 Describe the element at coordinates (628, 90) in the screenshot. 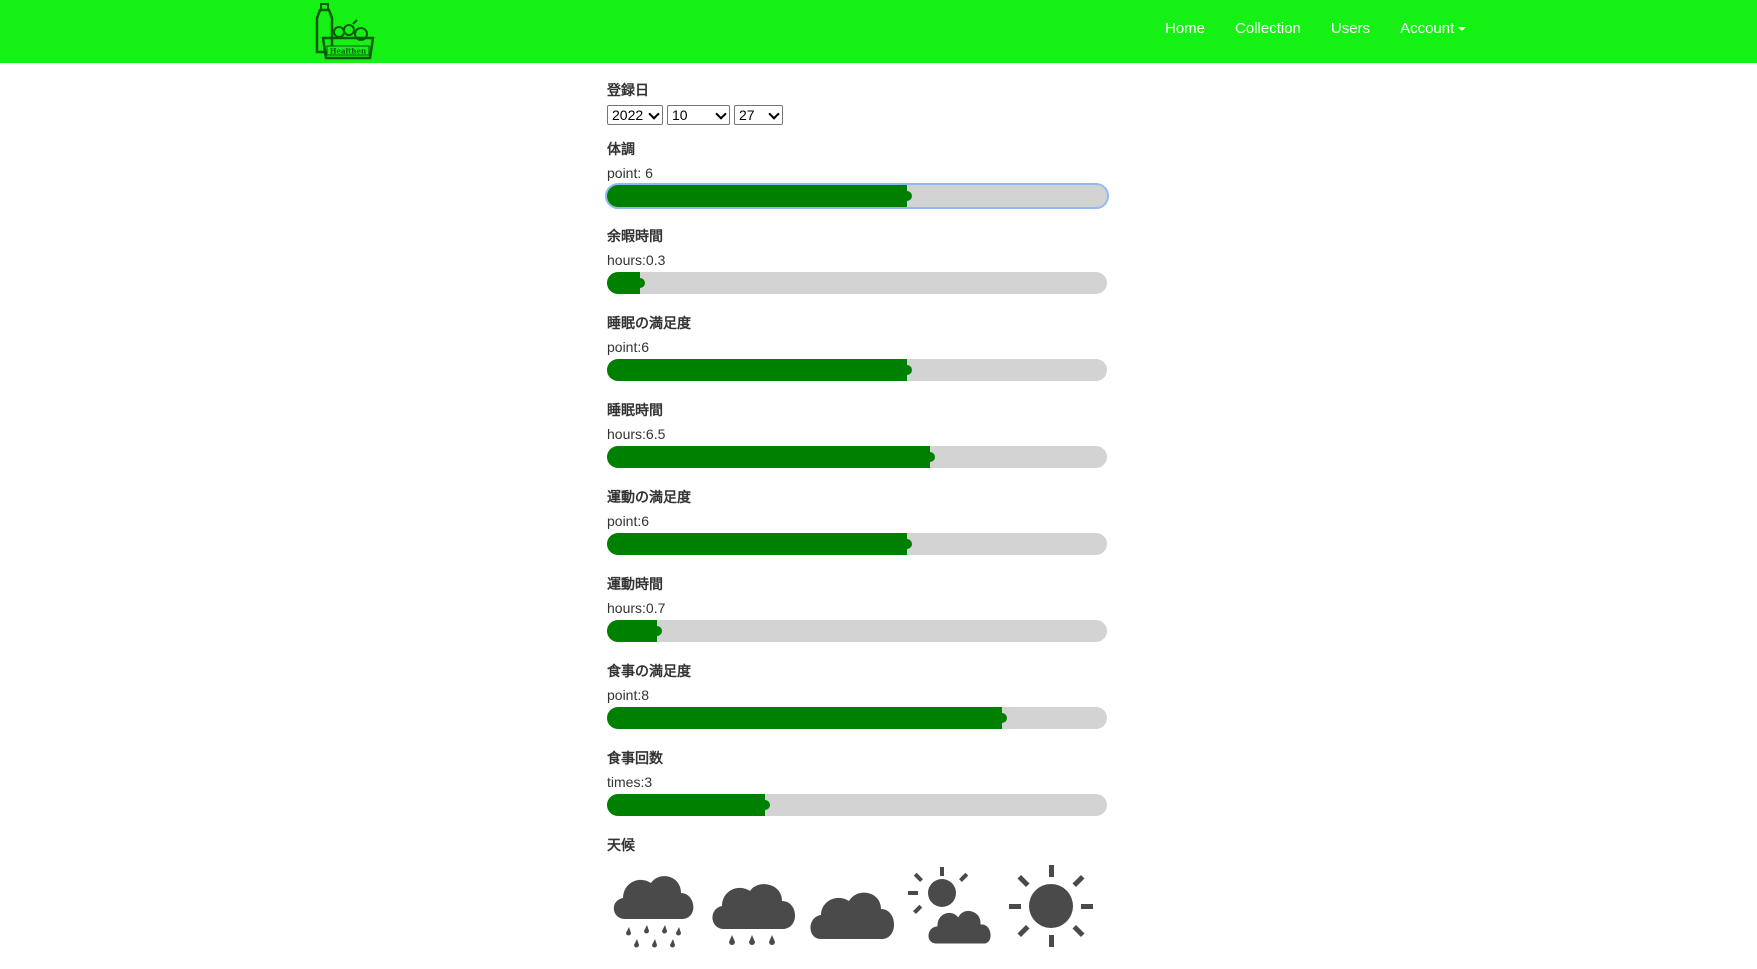

I see `date-label: 登録日` at that location.